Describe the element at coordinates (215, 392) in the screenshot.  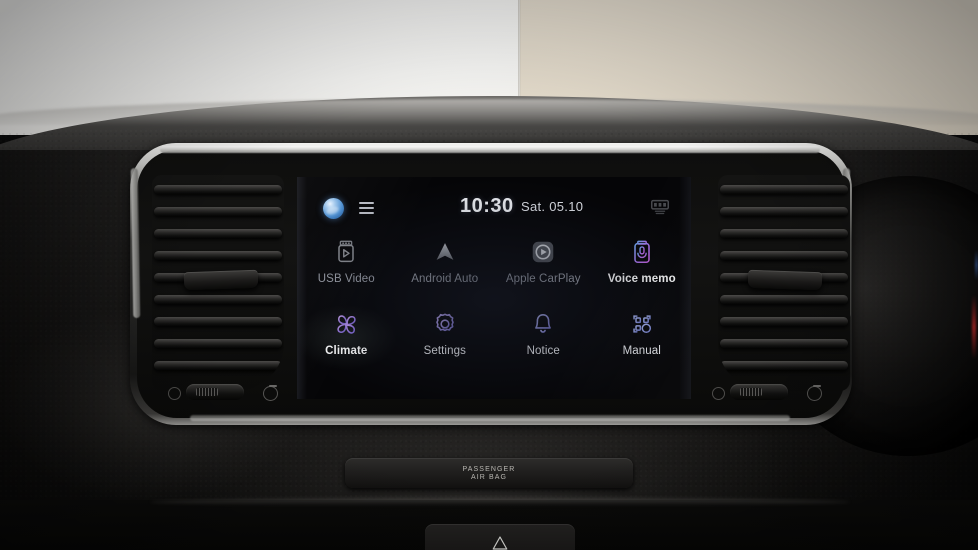
I see `vent-flow-slider-left` at that location.